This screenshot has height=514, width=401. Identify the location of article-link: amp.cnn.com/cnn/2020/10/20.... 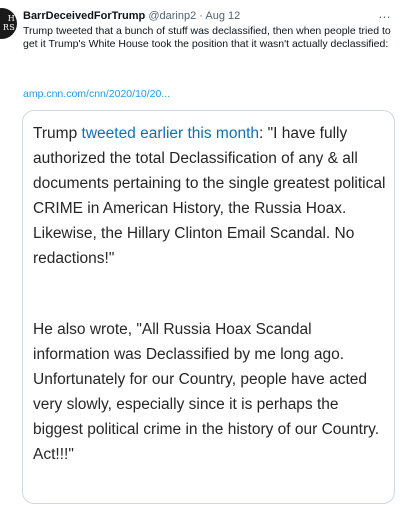
(96, 94).